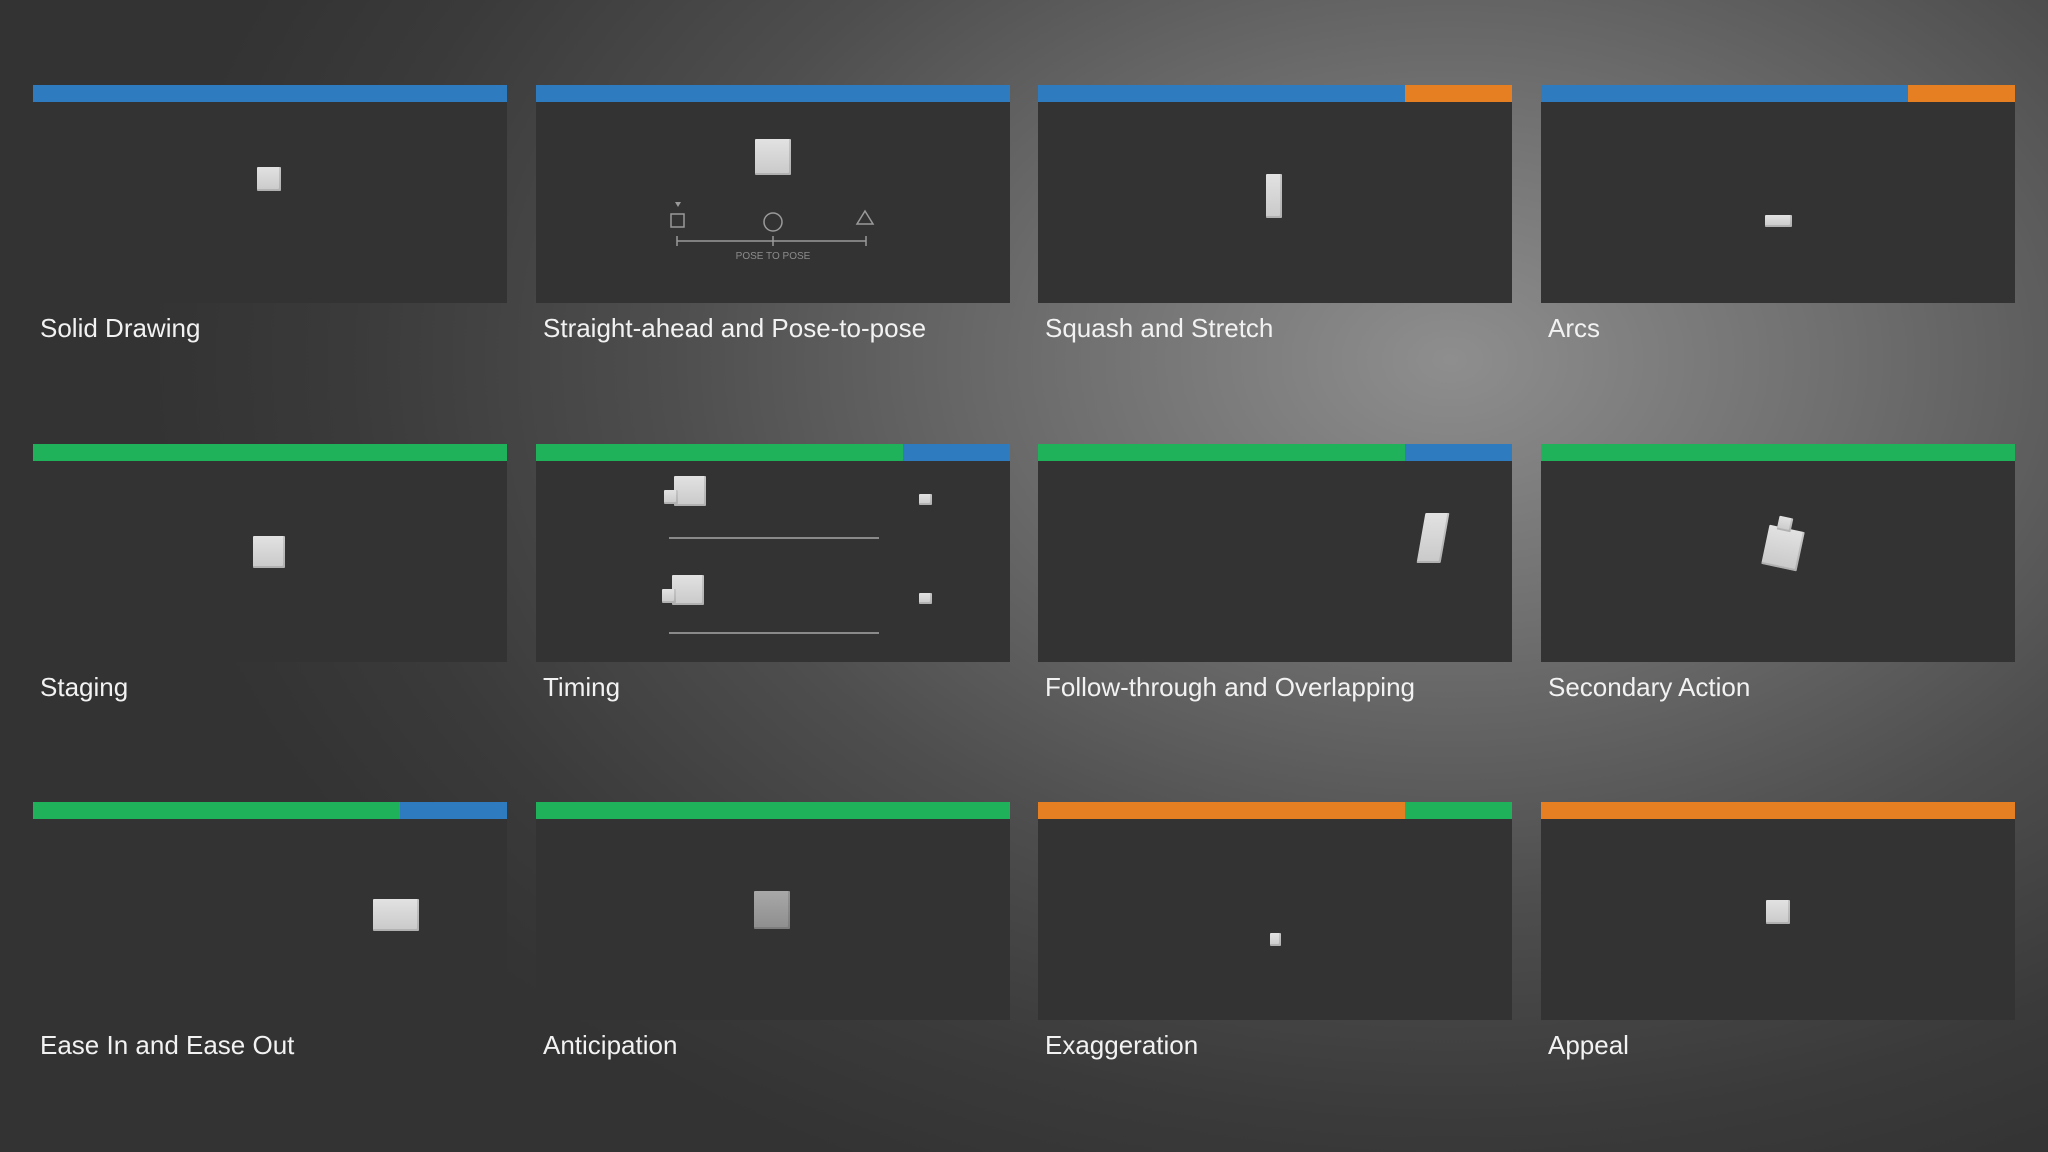  What do you see at coordinates (773, 222) in the screenshot?
I see `circle-icon` at bounding box center [773, 222].